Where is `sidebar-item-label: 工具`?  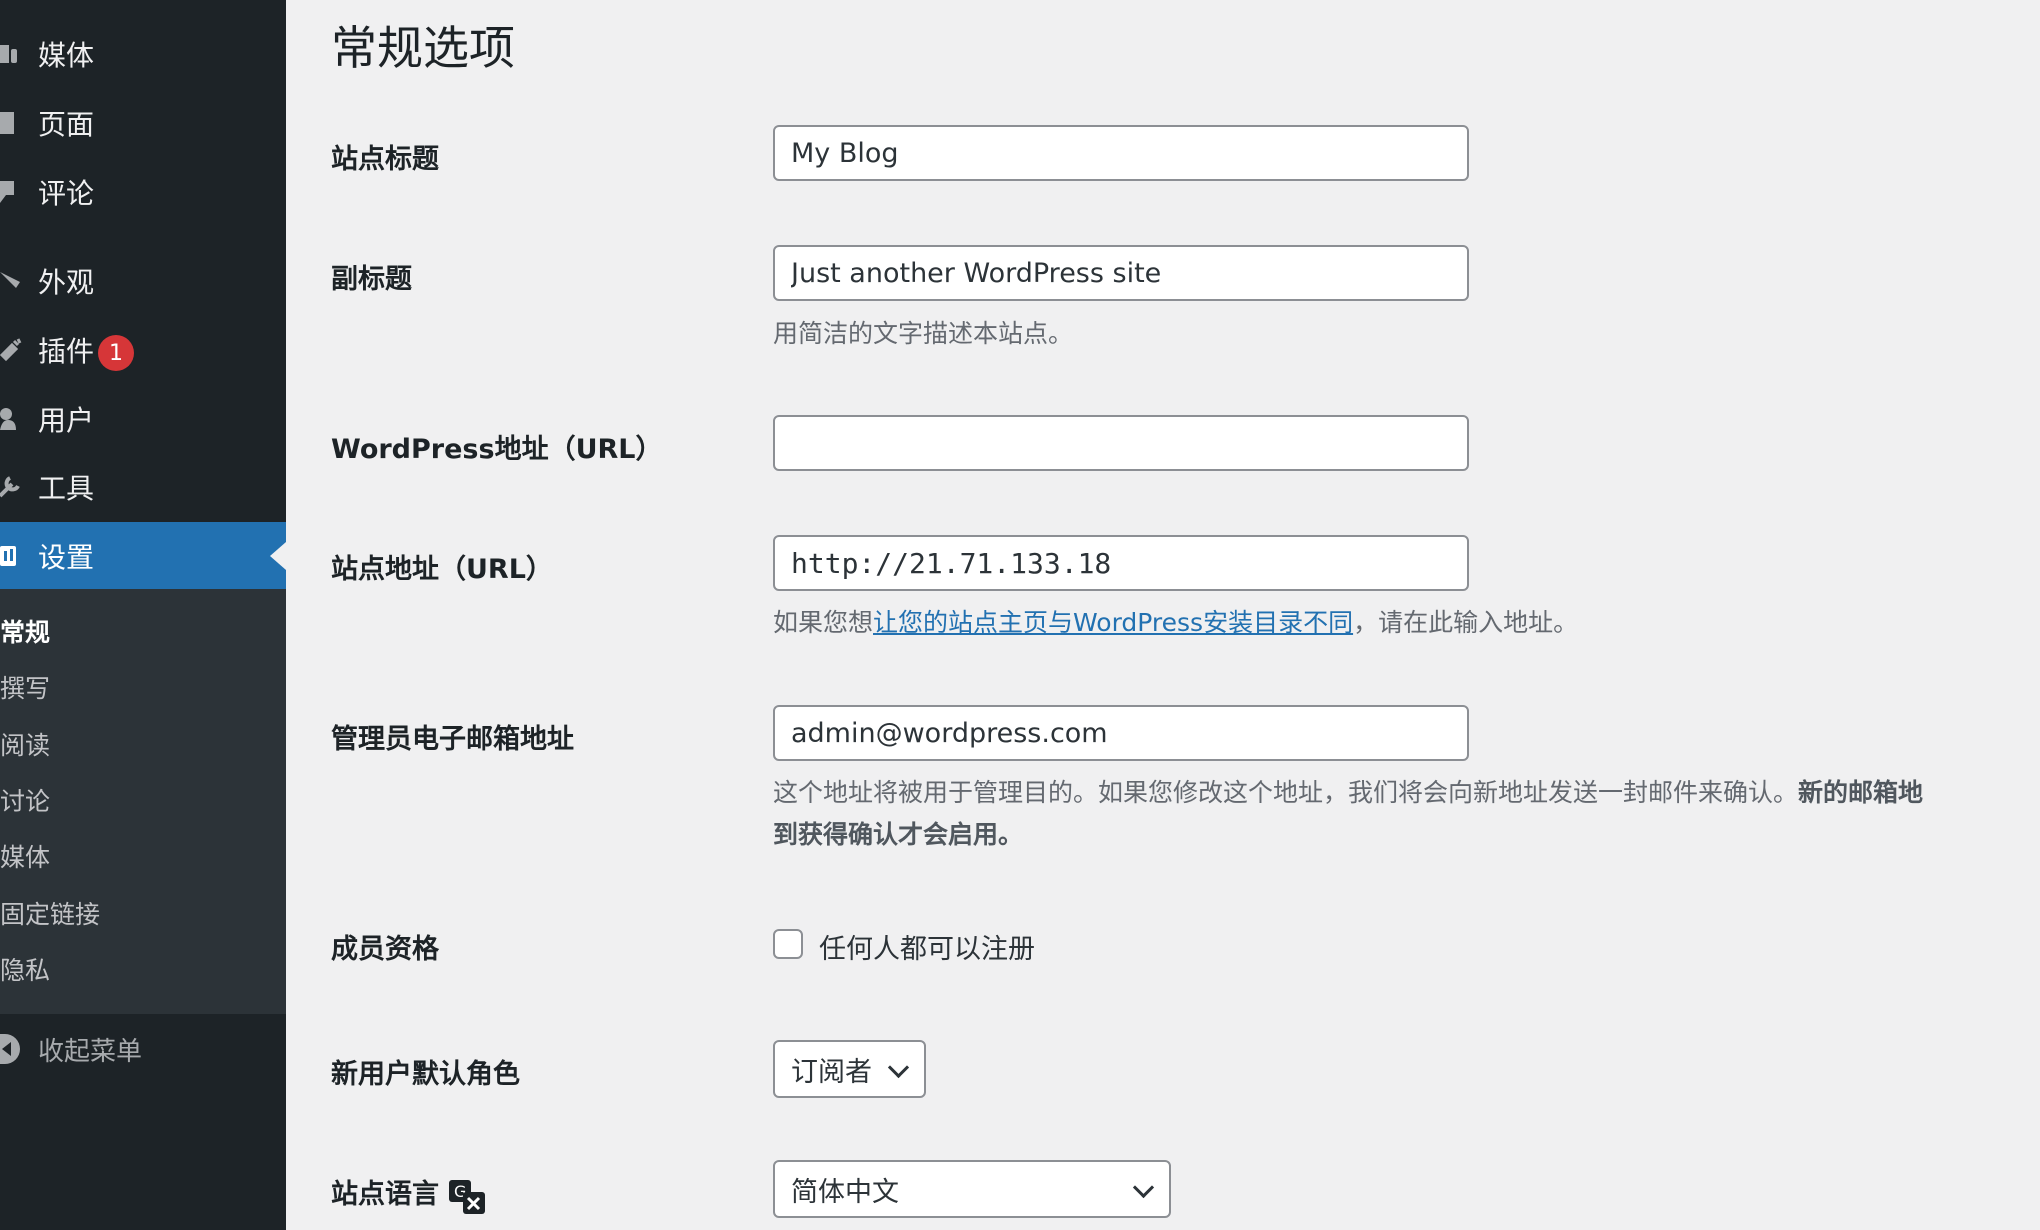
sidebar-item-label: 工具 is located at coordinates (66, 488).